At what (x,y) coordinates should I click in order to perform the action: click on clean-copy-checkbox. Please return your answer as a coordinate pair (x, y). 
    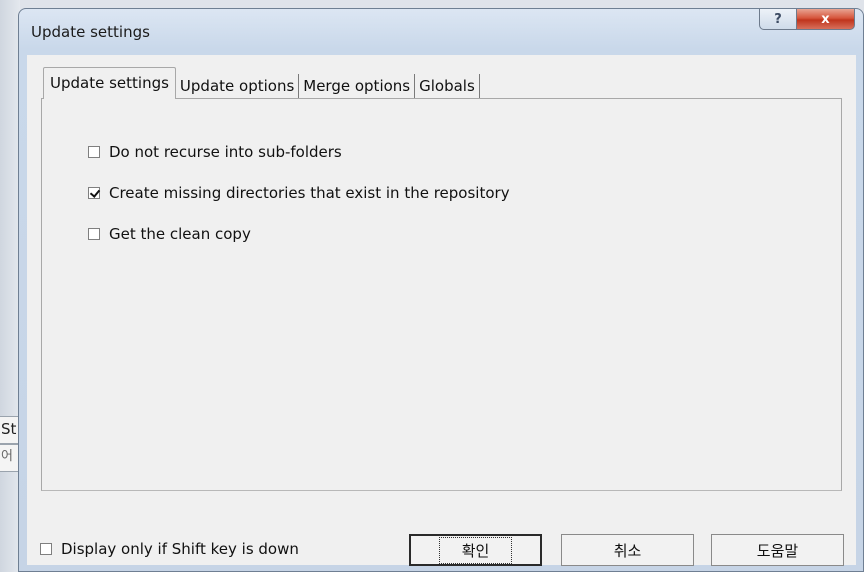
    Looking at the image, I should click on (94, 234).